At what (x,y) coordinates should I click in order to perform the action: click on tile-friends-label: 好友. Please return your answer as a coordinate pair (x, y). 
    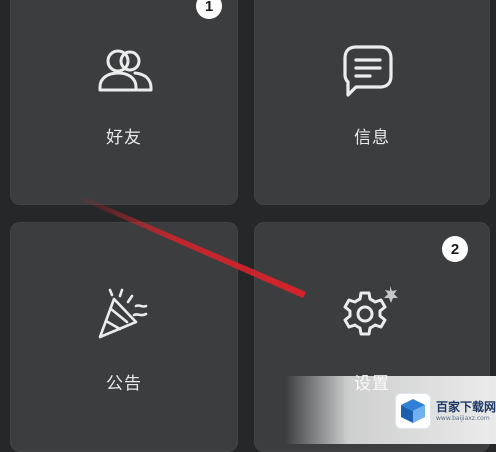
    Looking at the image, I should click on (124, 138).